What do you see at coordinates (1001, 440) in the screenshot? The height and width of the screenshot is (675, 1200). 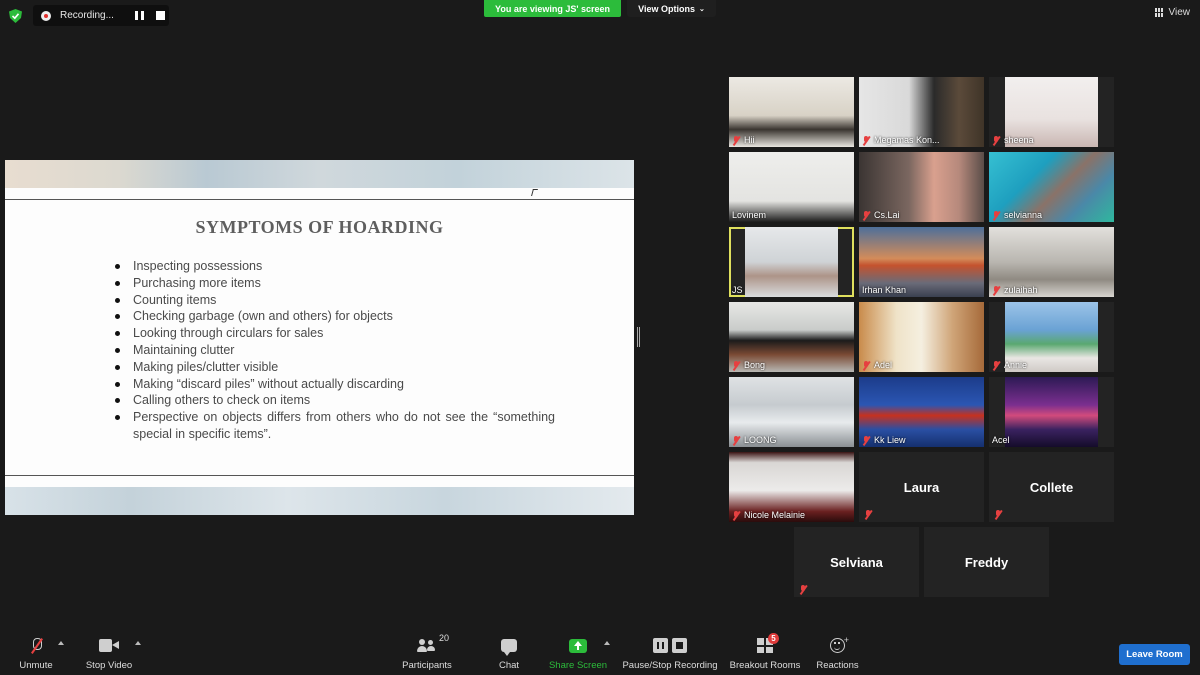 I see `participant-name: Acel` at bounding box center [1001, 440].